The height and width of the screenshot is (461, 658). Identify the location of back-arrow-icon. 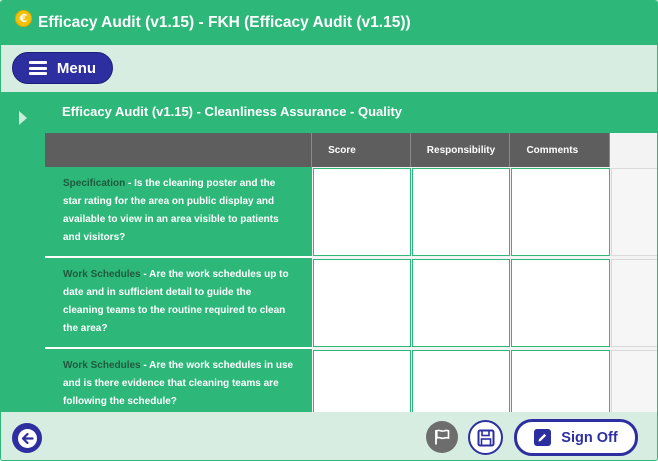
(27, 438).